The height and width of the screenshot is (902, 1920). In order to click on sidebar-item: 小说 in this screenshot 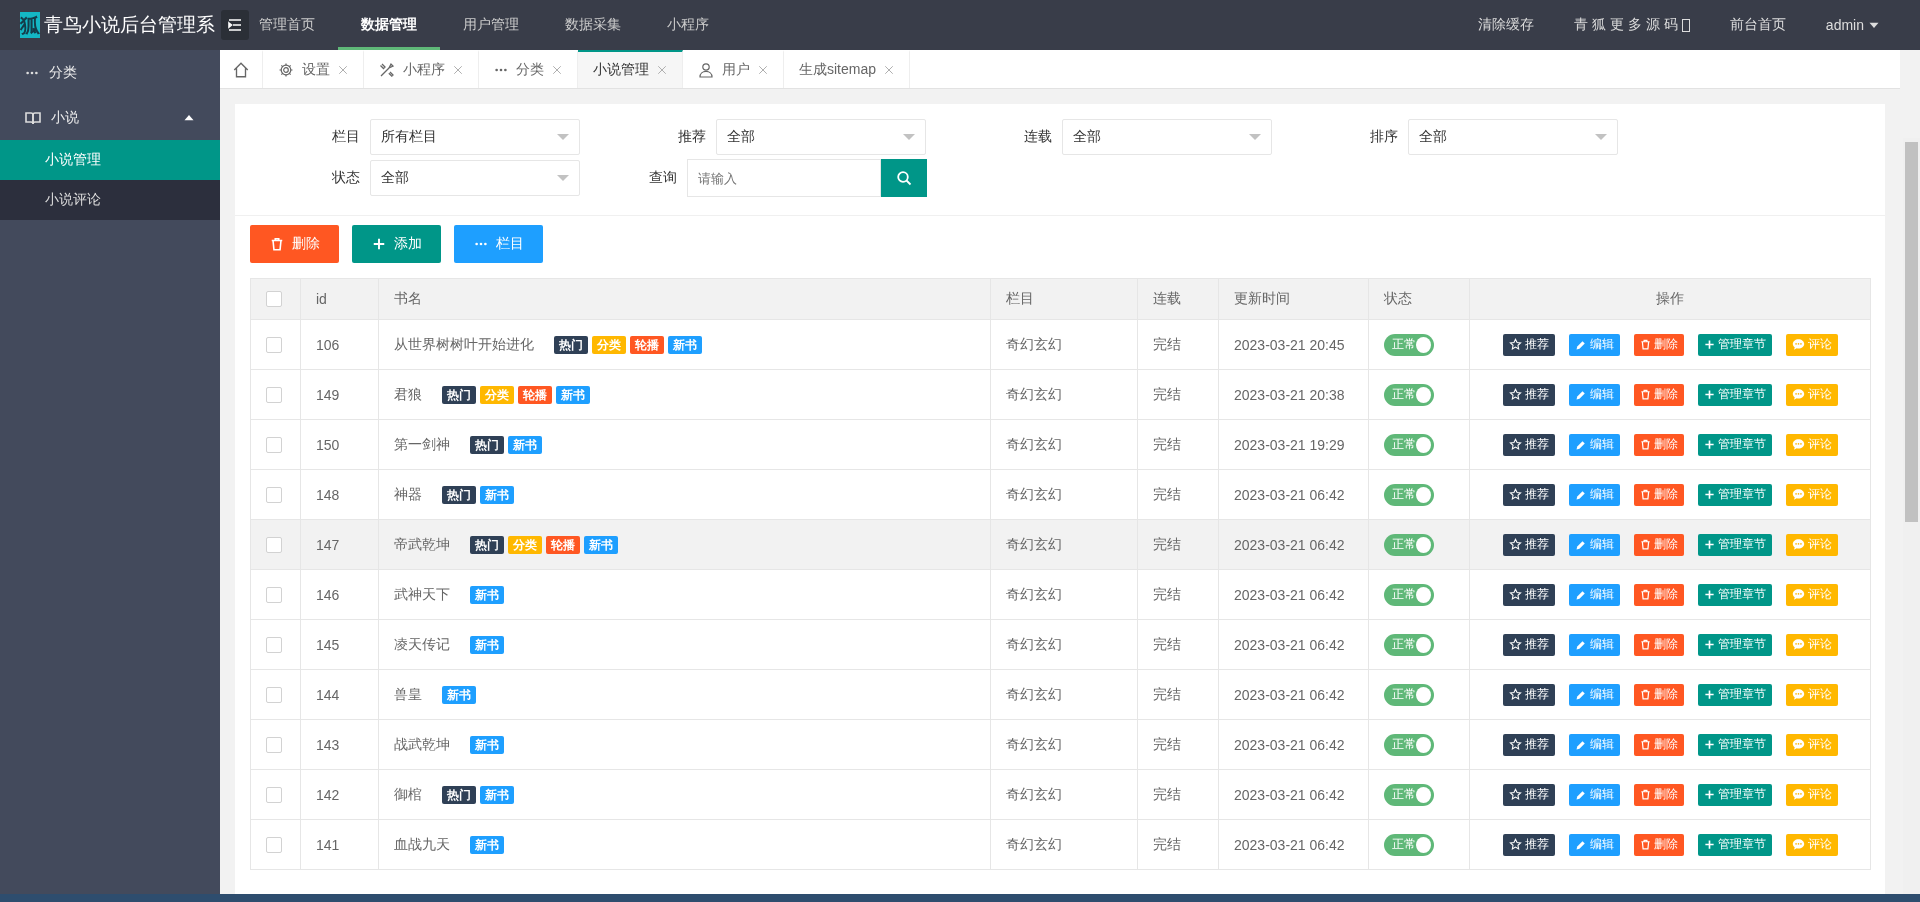, I will do `click(110, 117)`.